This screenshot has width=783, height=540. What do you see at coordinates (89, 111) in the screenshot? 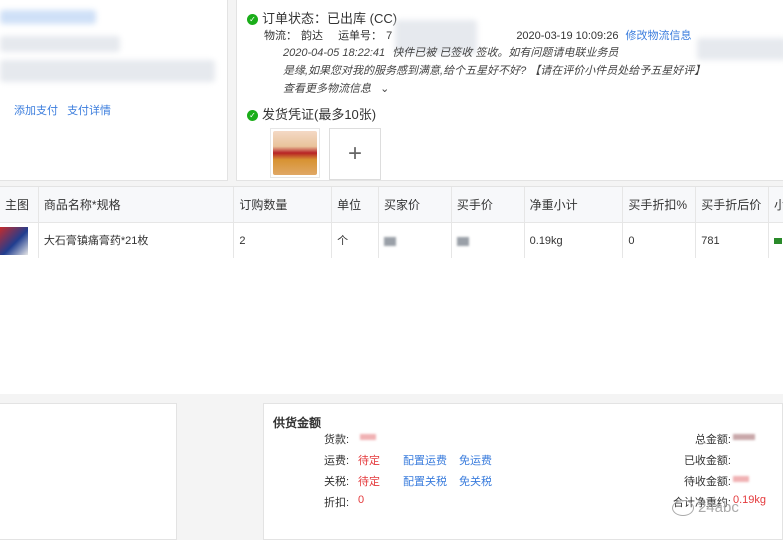
I see `payment-detail-link: 支付详情` at bounding box center [89, 111].